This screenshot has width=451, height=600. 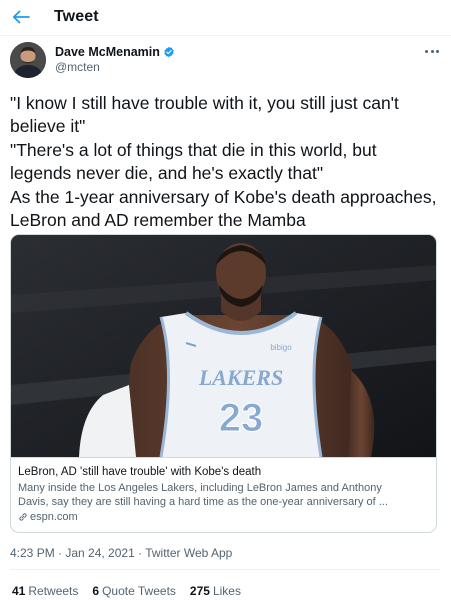 I want to click on likes-count: 275, so click(x=199, y=591).